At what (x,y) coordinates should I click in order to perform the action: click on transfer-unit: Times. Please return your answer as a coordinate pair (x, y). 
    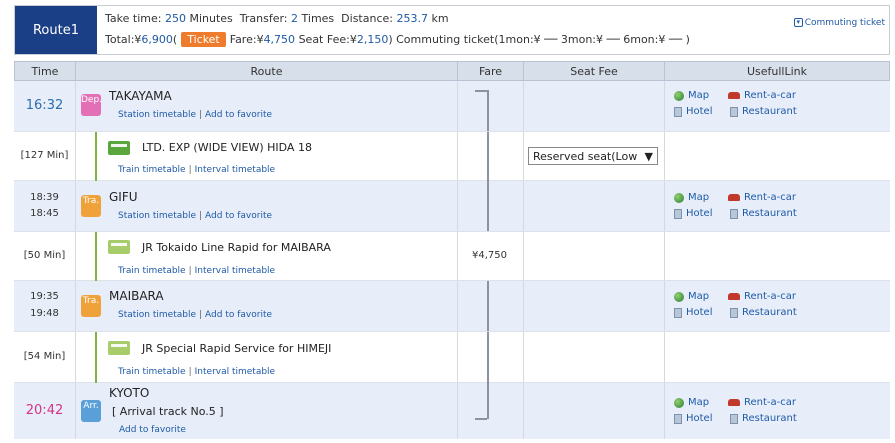
    Looking at the image, I should click on (318, 18).